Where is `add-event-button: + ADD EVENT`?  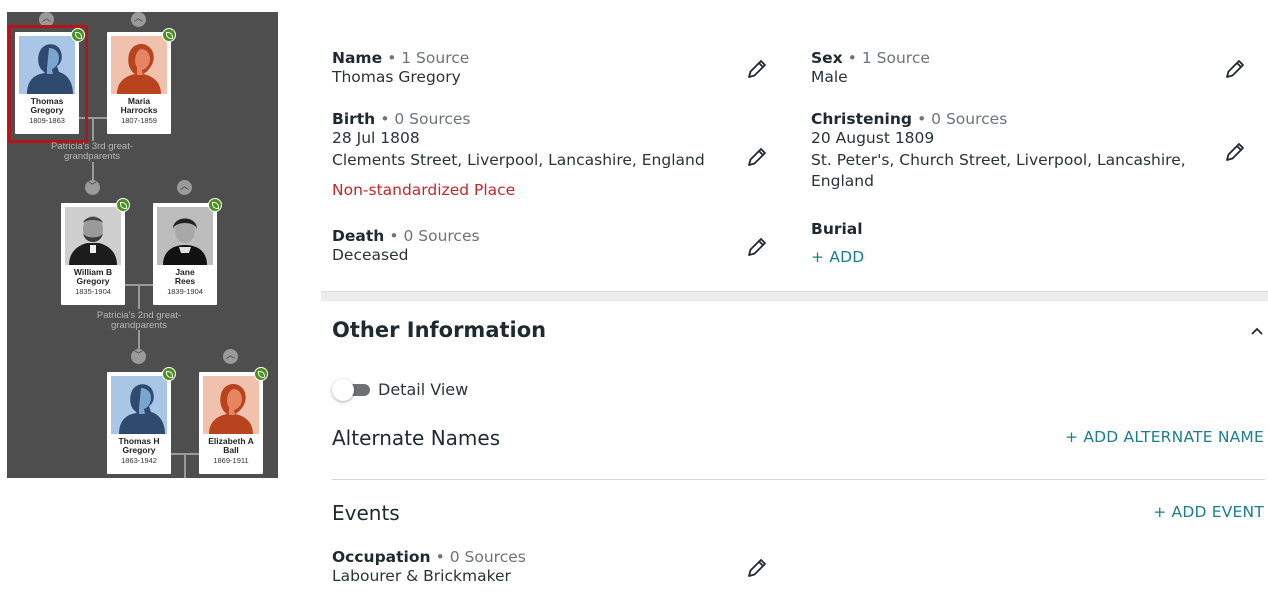 add-event-button: + ADD EVENT is located at coordinates (1208, 512).